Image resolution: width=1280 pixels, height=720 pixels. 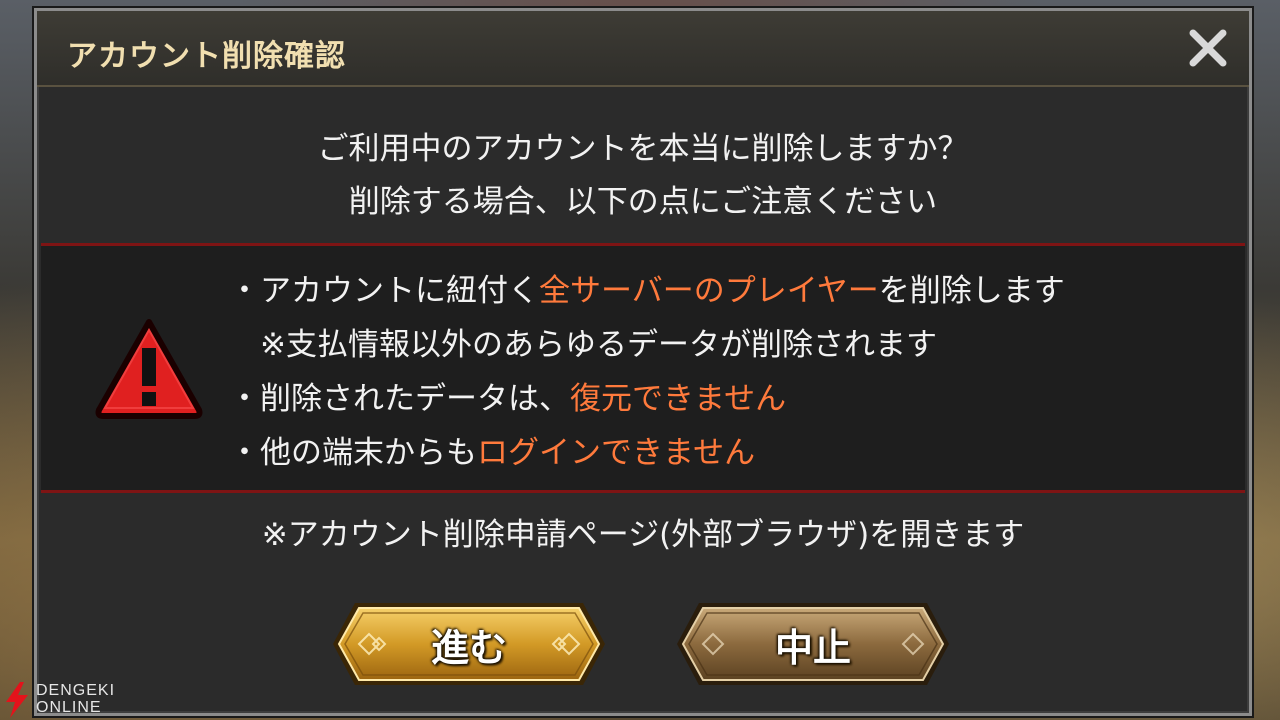 I want to click on dengeki-online-watermark: DENGEKI ONLINE, so click(x=72, y=700).